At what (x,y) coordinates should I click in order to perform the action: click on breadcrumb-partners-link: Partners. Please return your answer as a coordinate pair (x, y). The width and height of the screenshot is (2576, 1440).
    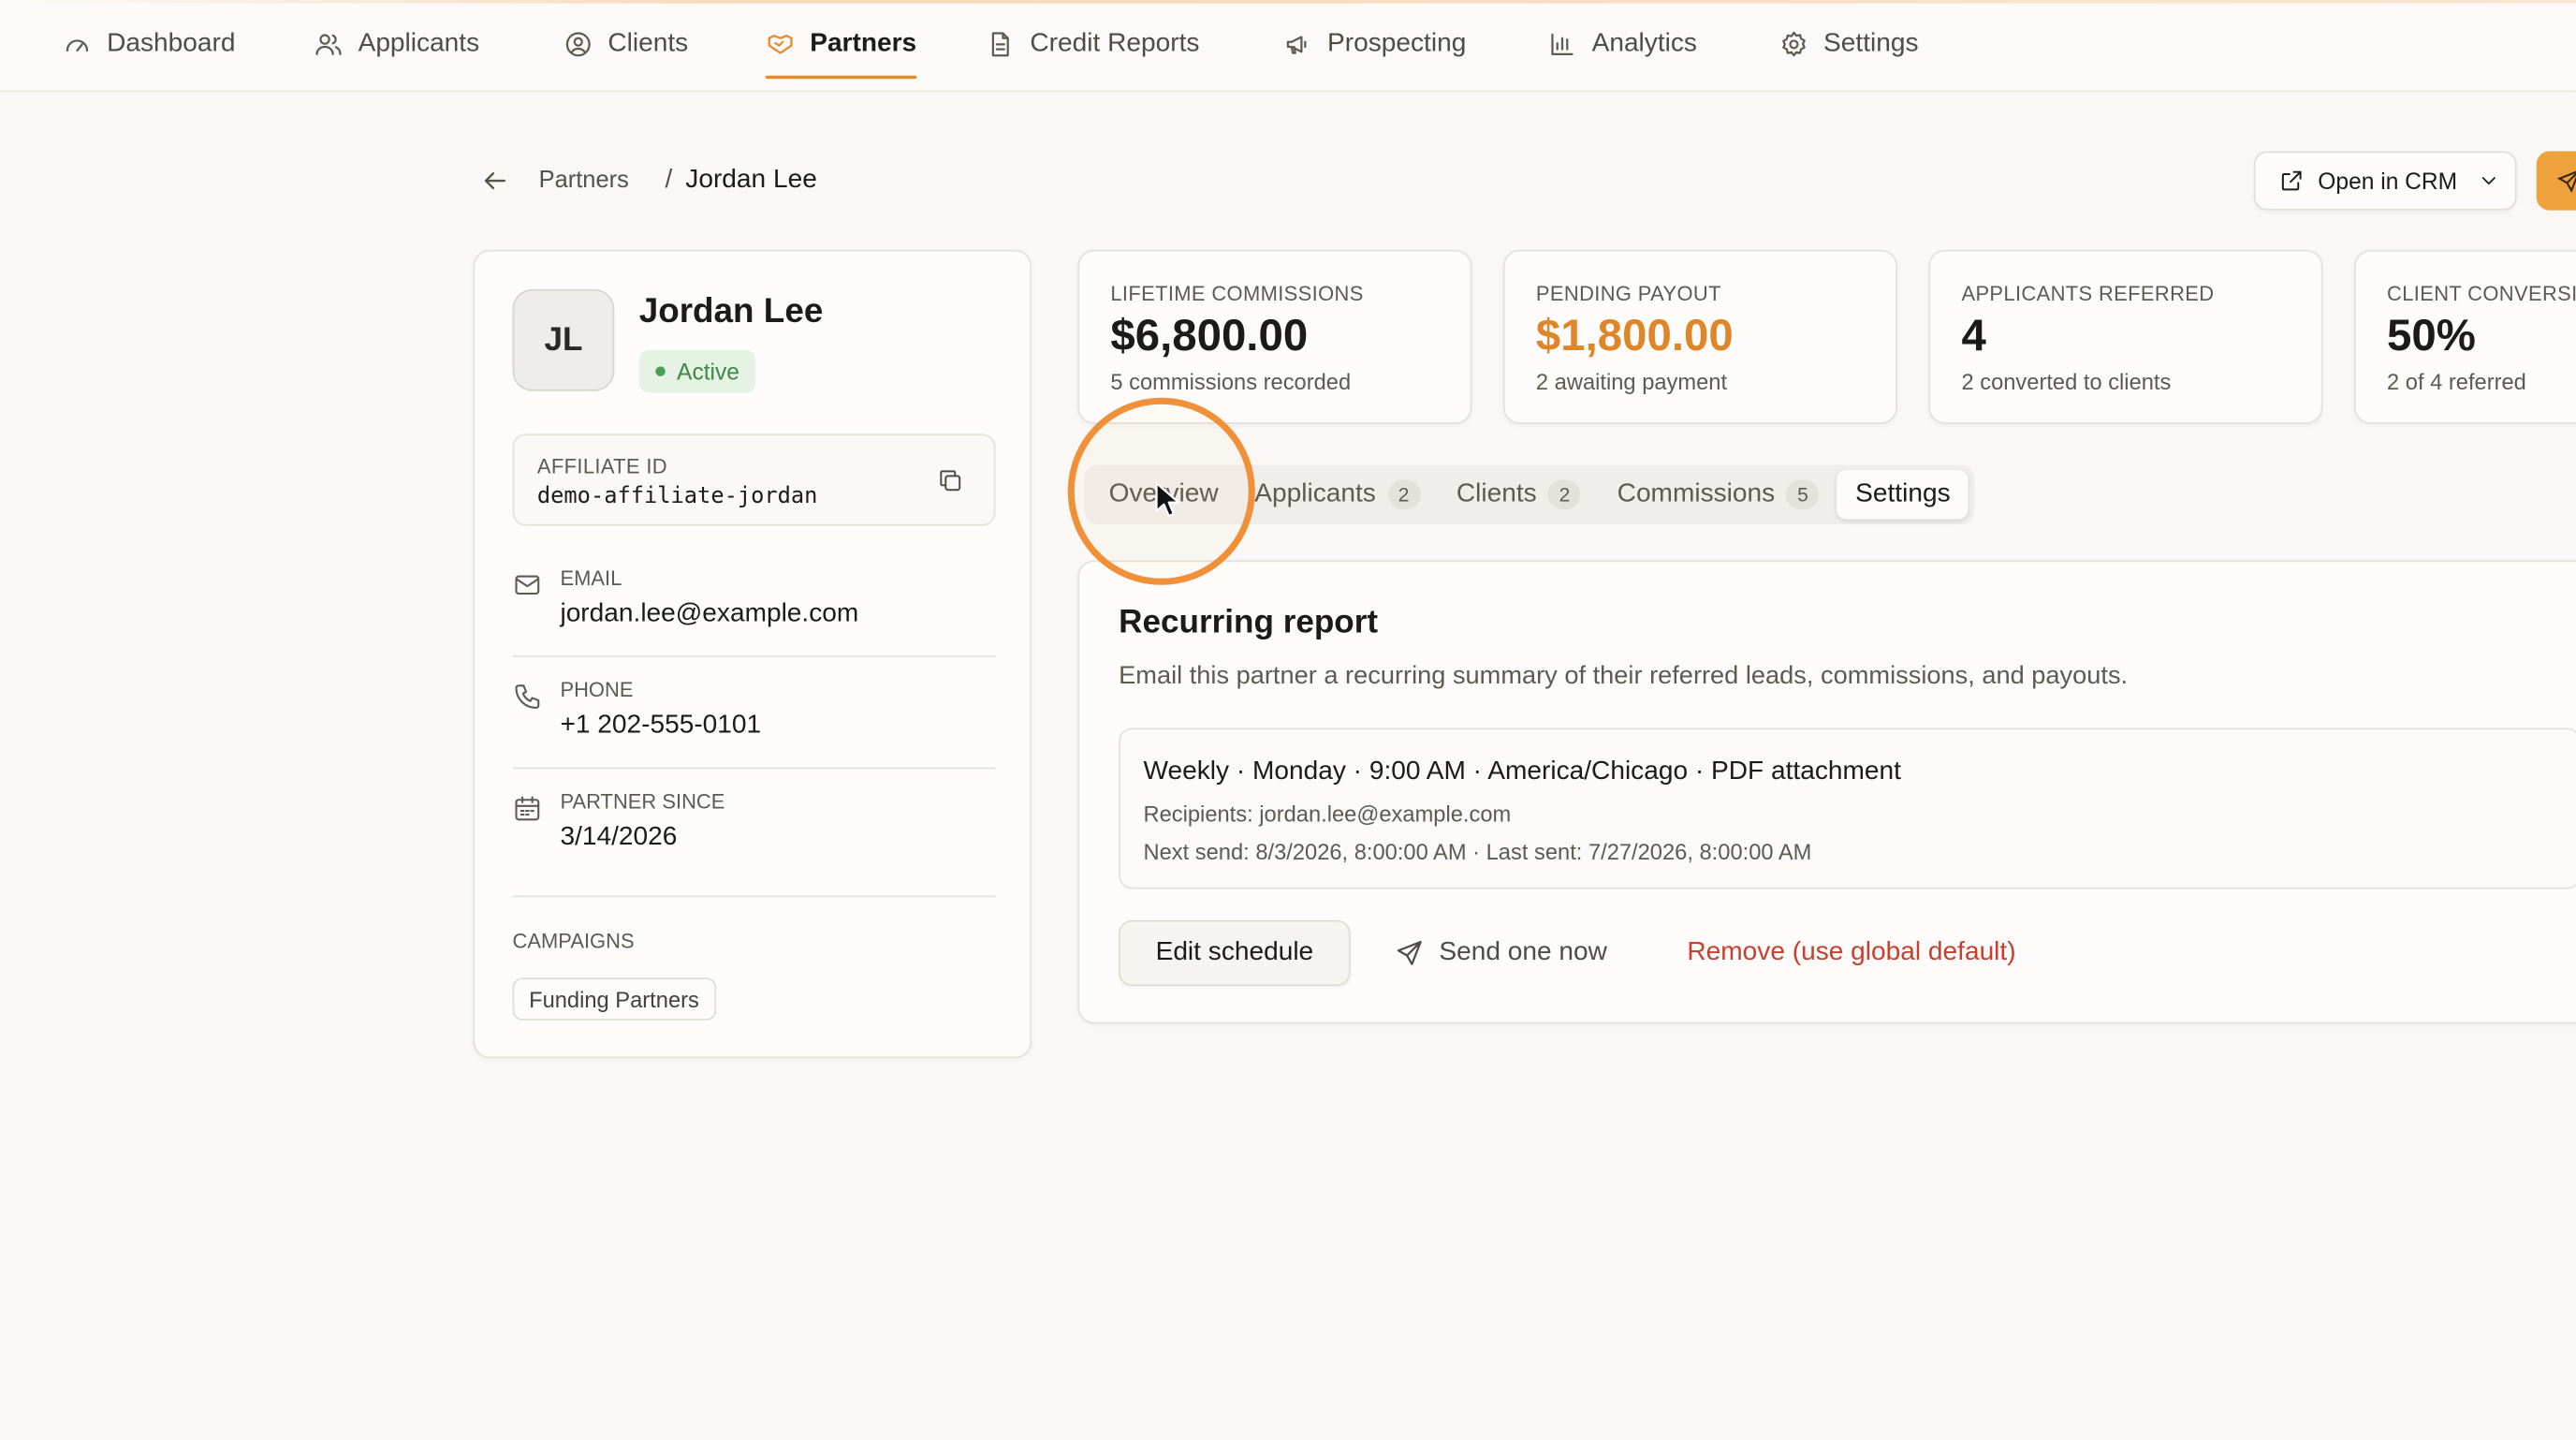
    Looking at the image, I should click on (584, 181).